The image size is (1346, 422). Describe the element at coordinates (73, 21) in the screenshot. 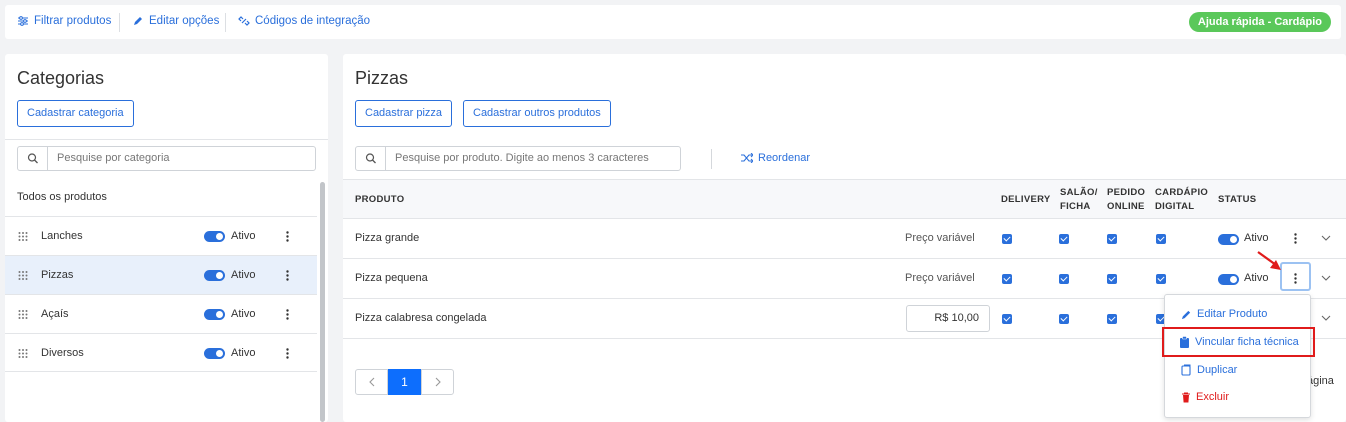

I see `filter-products-label: Filtrar produtos` at that location.